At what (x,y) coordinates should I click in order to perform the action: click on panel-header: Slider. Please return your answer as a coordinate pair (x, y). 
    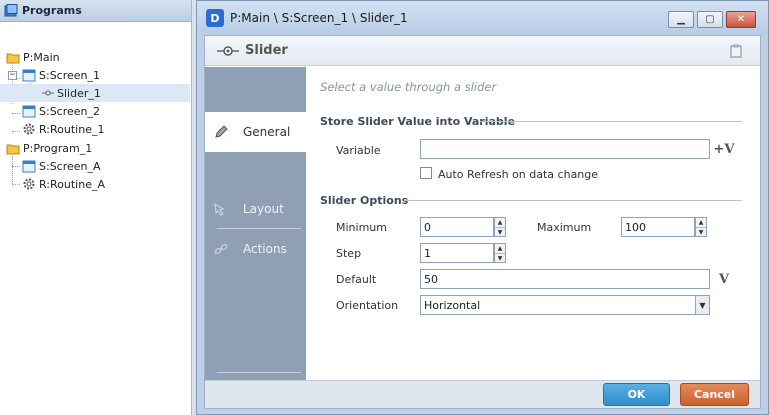
    Looking at the image, I should click on (482, 51).